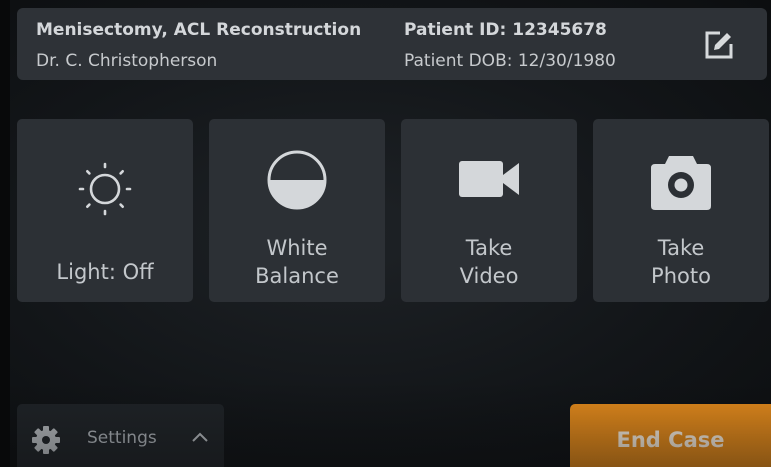 The height and width of the screenshot is (467, 771). Describe the element at coordinates (681, 248) in the screenshot. I see `take-photo-label-line-1: Take` at that location.